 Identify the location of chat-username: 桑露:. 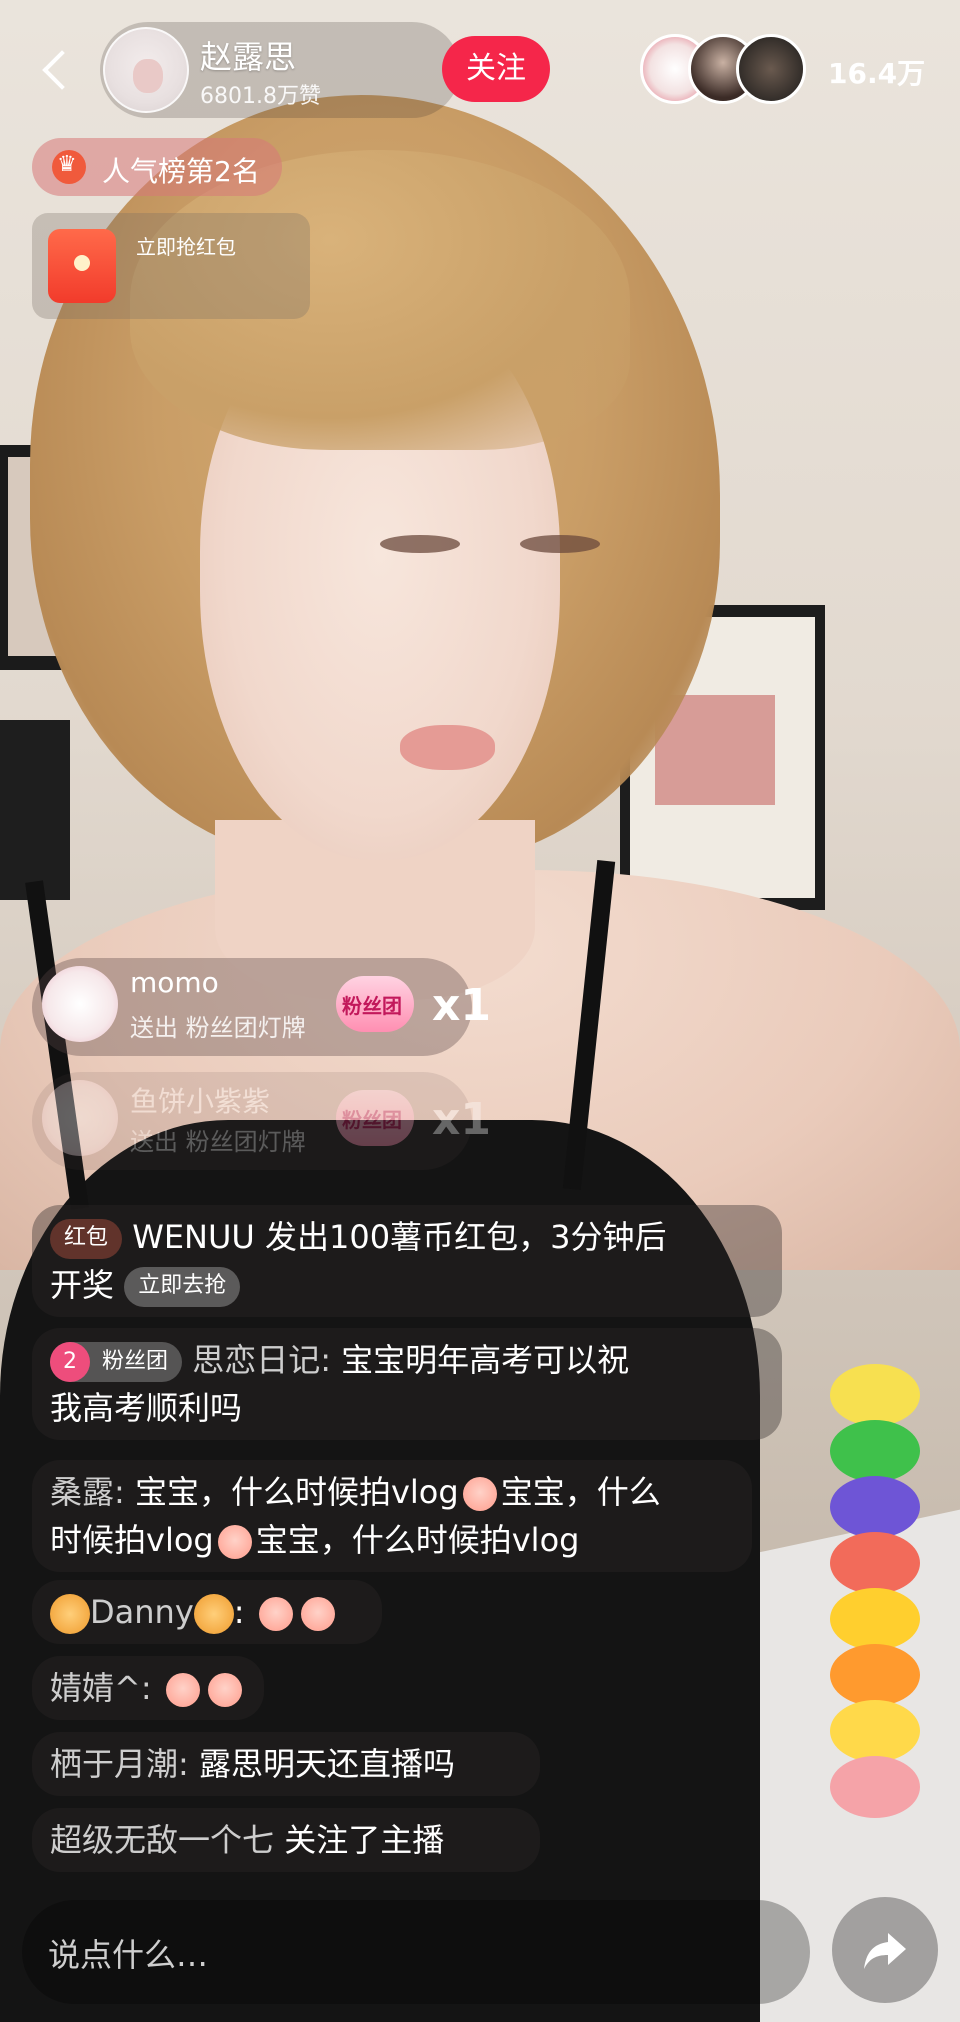
(87, 1492).